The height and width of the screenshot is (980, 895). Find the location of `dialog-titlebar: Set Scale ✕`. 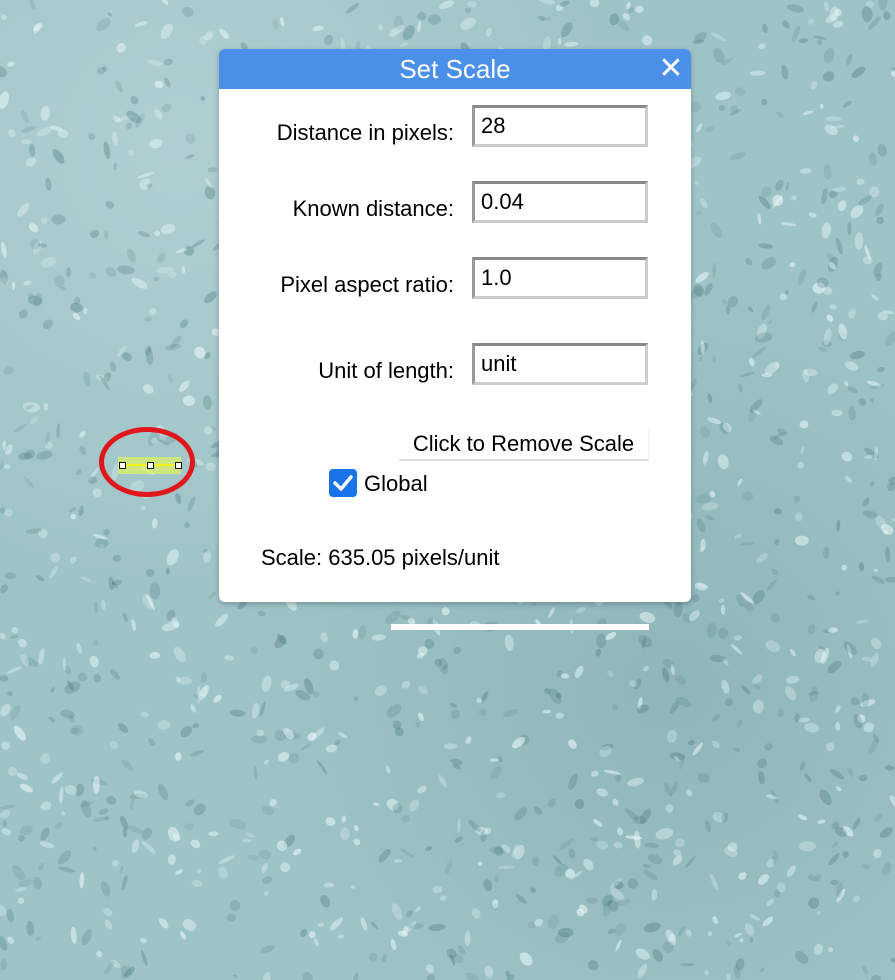

dialog-titlebar: Set Scale ✕ is located at coordinates (455, 69).